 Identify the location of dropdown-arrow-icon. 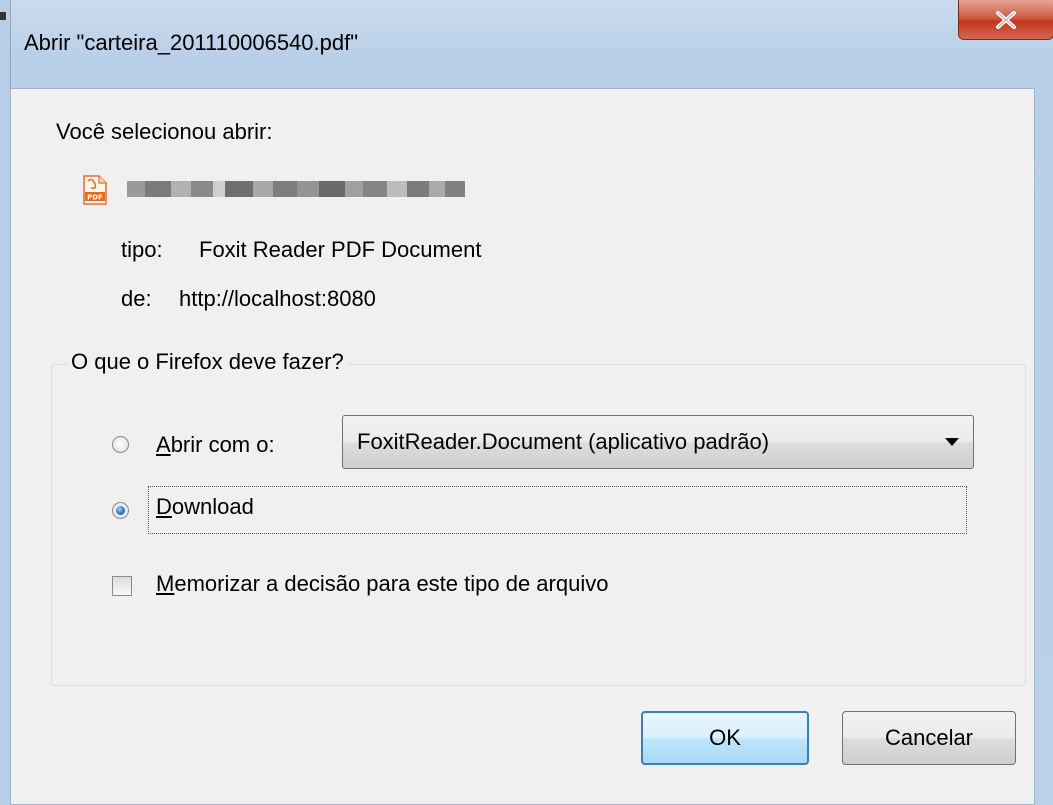
(952, 442).